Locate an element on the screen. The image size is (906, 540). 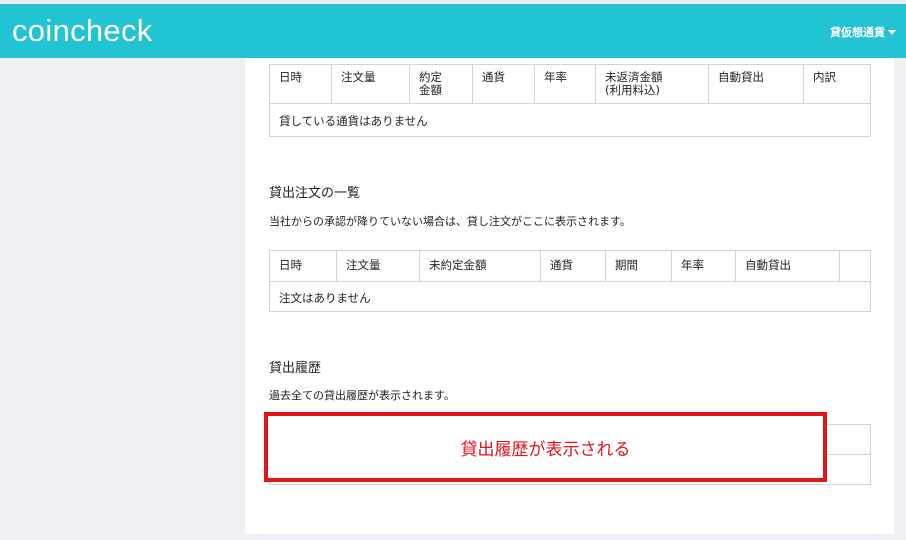
table-header-row: 日時 注文量 約定 金額 通貨 年率 未返済金額 (利用料込) 自動貸出 内訳 is located at coordinates (570, 84).